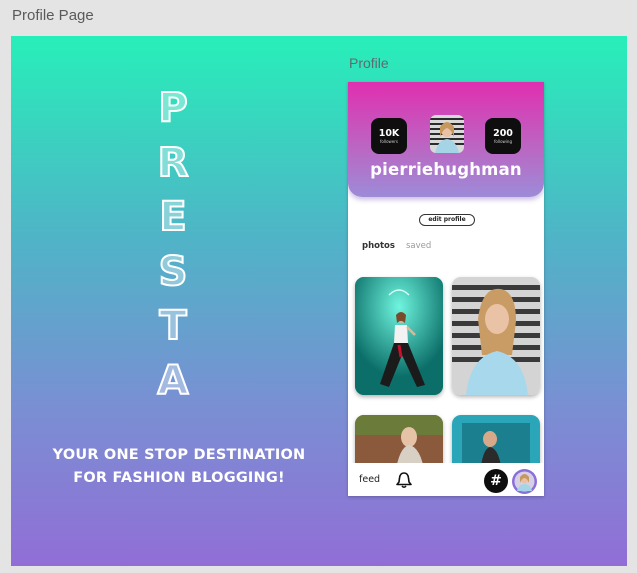 The width and height of the screenshot is (637, 573). Describe the element at coordinates (369, 479) in the screenshot. I see `feed-tab: feed` at that location.